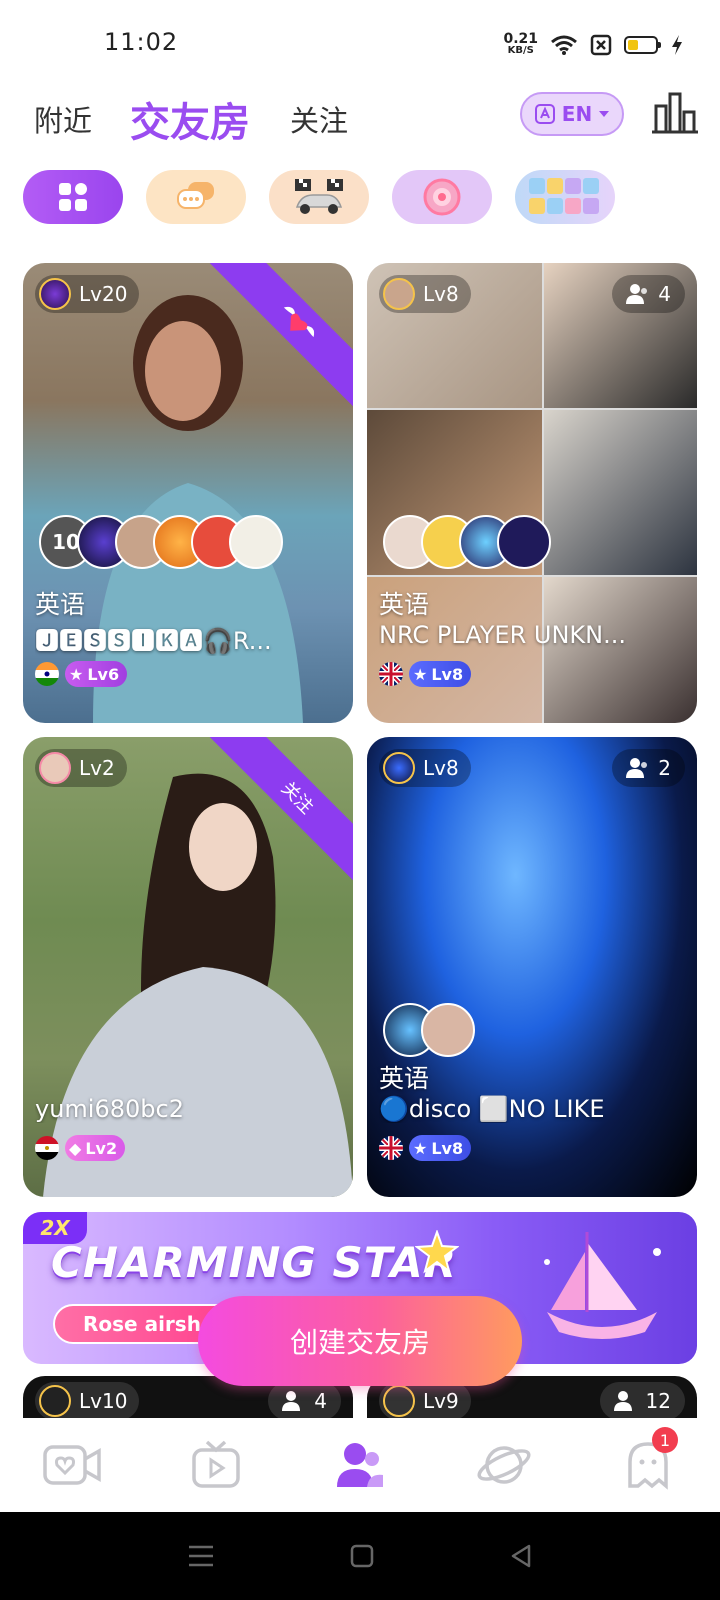 The width and height of the screenshot is (720, 1600). I want to click on unread-badge: 1, so click(665, 1440).